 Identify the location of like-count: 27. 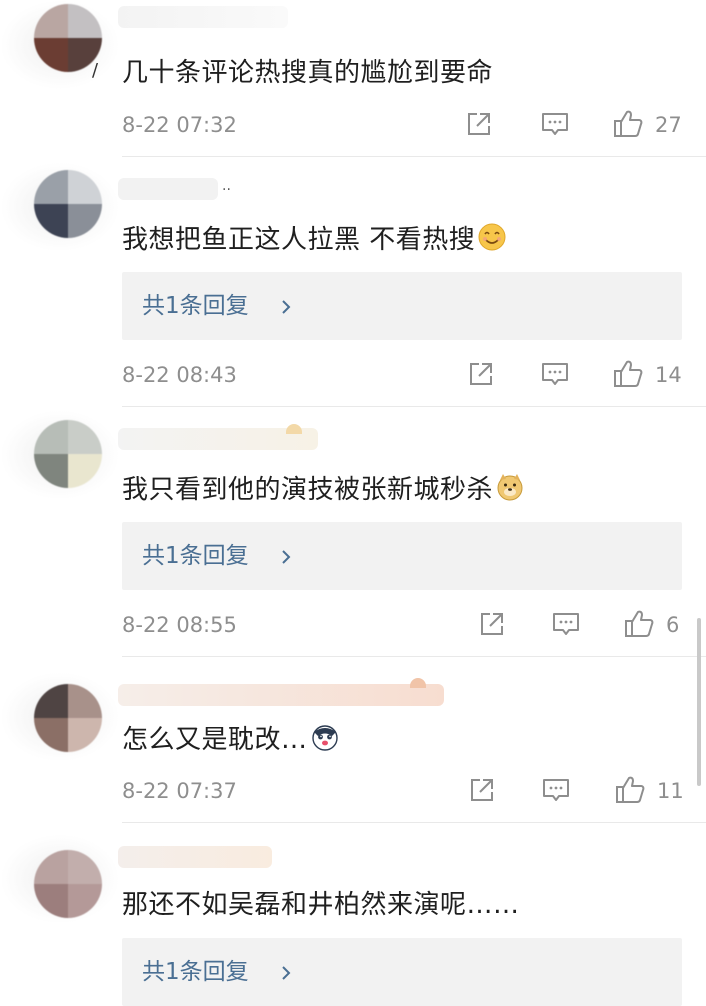
(668, 125).